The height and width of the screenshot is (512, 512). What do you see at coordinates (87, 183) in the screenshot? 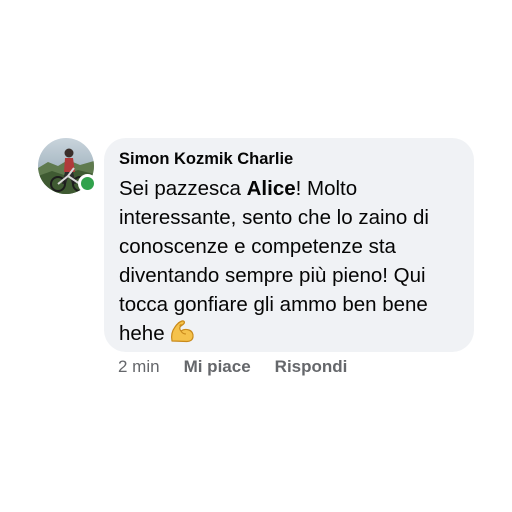
I see `online-status-indicator` at bounding box center [87, 183].